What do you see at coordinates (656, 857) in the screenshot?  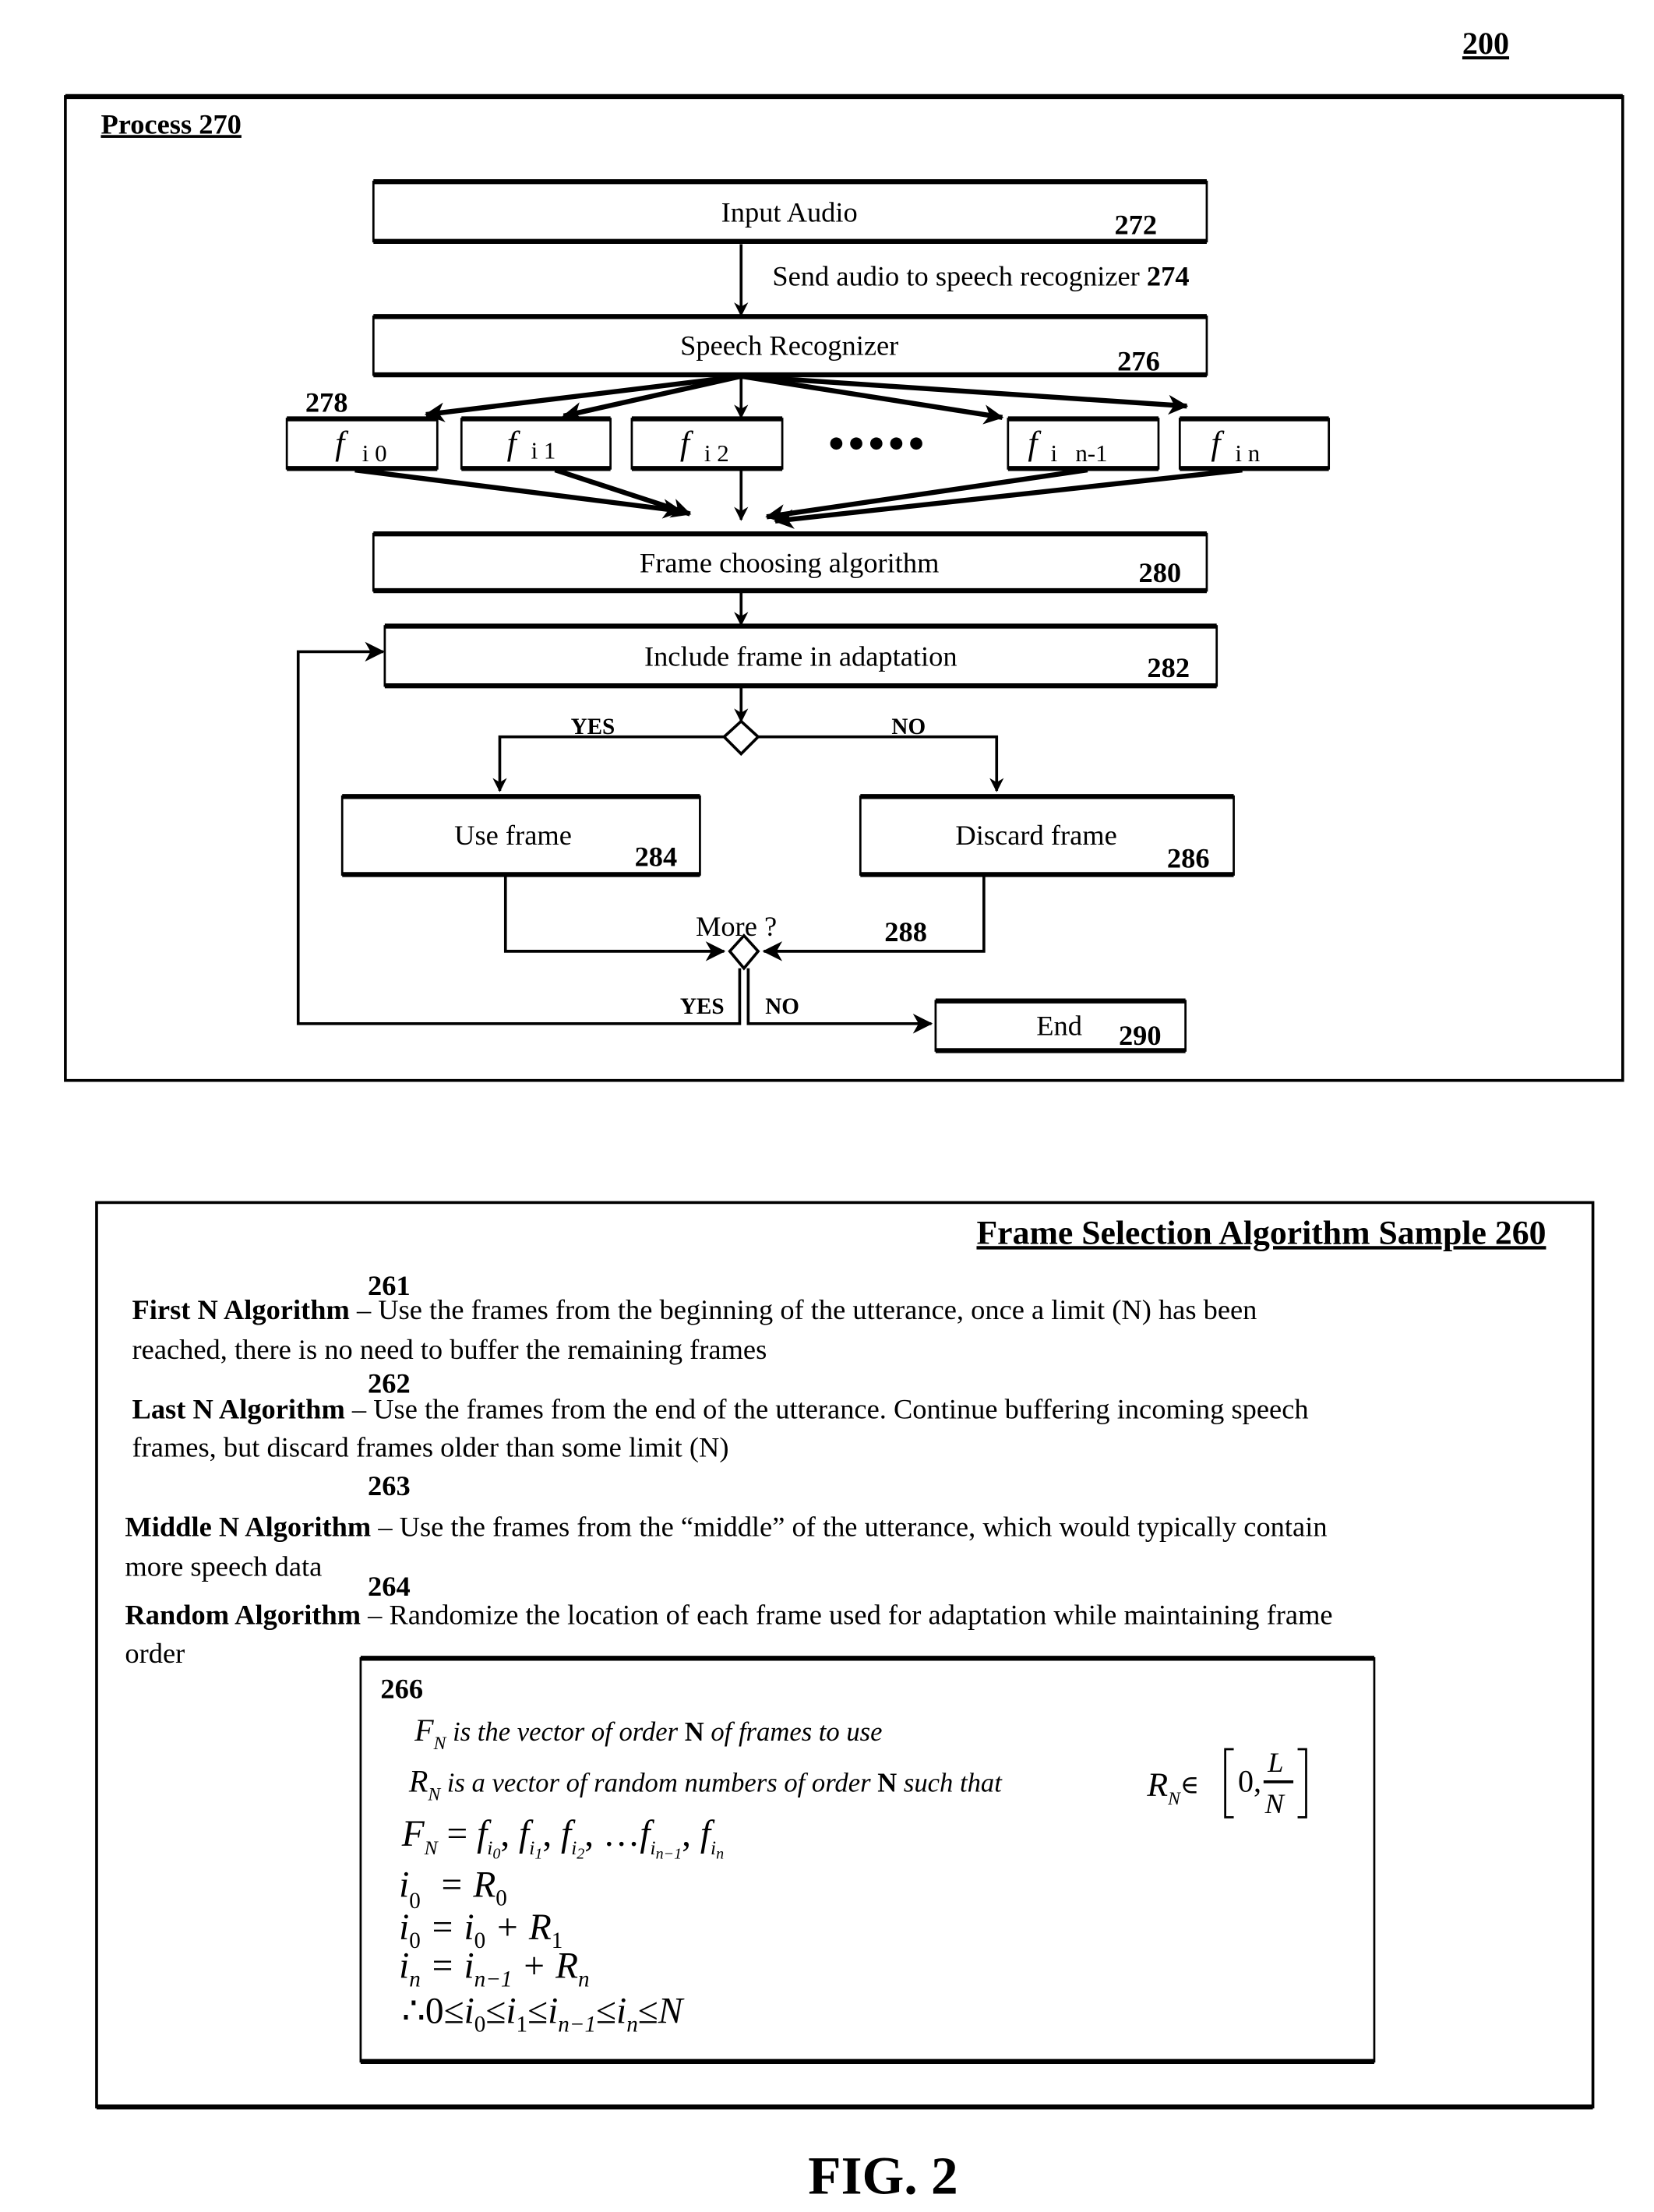 I see `use-frame-ref: 284` at bounding box center [656, 857].